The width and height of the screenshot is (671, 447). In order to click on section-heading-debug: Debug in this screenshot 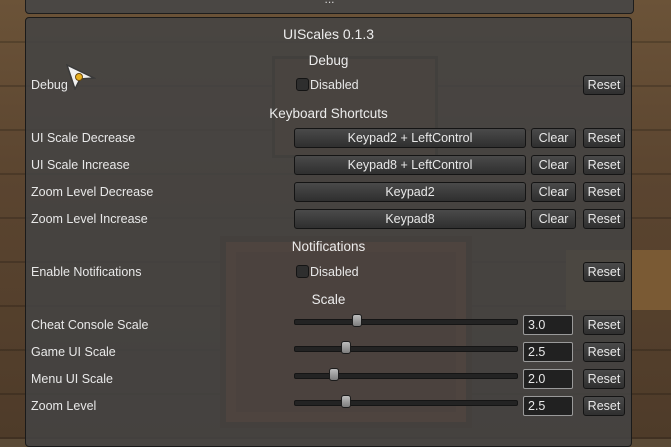, I will do `click(328, 60)`.